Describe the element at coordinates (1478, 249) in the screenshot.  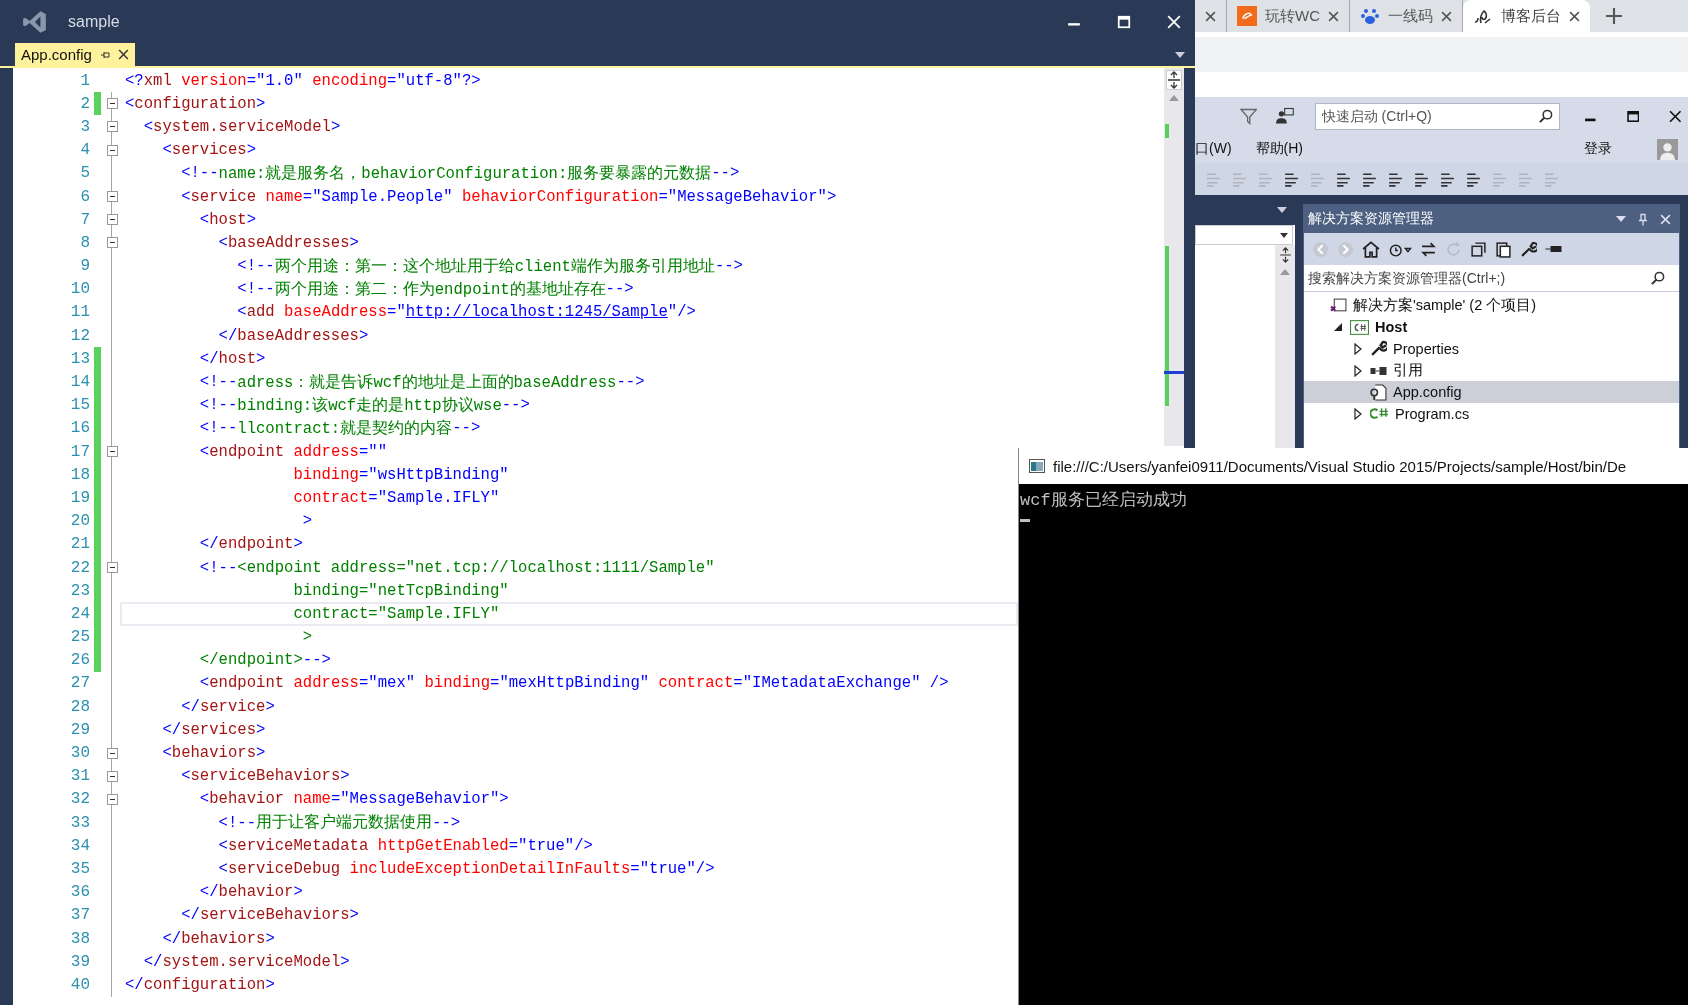
I see `collapse-all-icon` at that location.